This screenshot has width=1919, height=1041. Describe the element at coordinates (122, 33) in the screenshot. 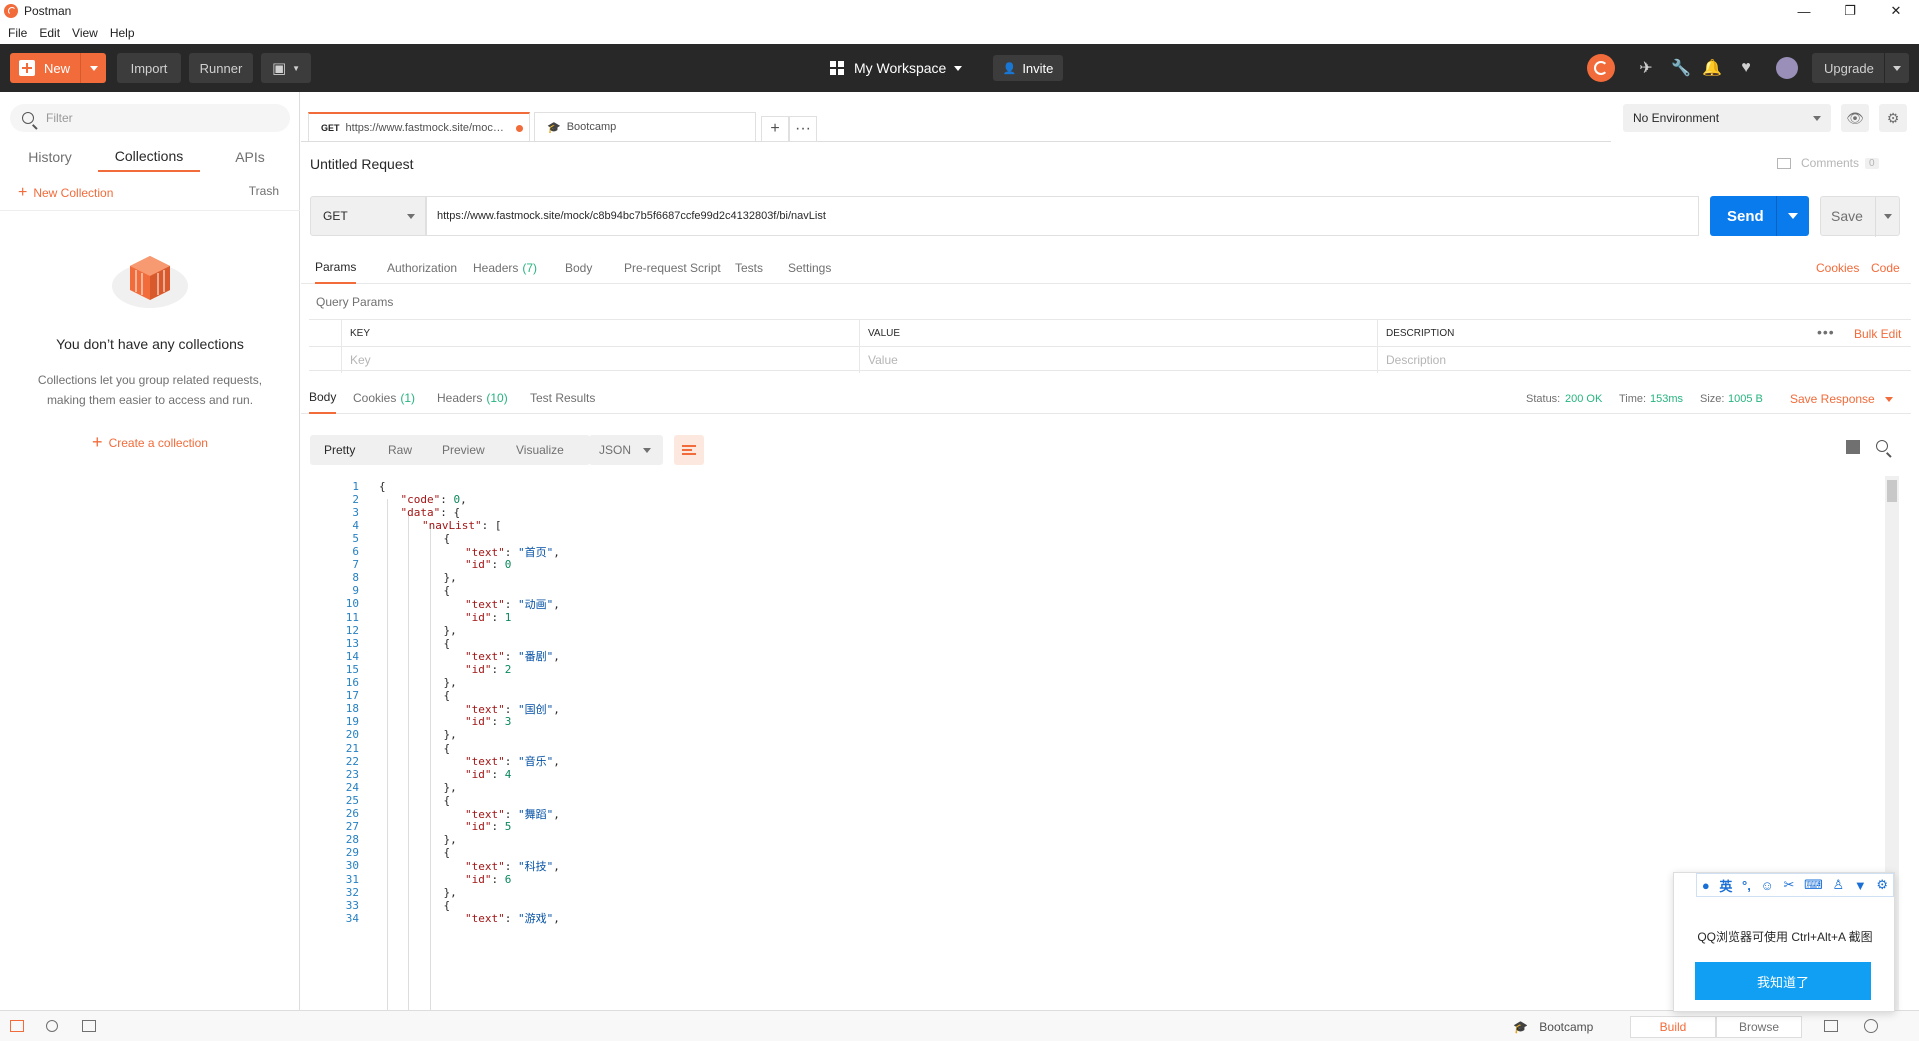

I see `menu-help: Help` at that location.